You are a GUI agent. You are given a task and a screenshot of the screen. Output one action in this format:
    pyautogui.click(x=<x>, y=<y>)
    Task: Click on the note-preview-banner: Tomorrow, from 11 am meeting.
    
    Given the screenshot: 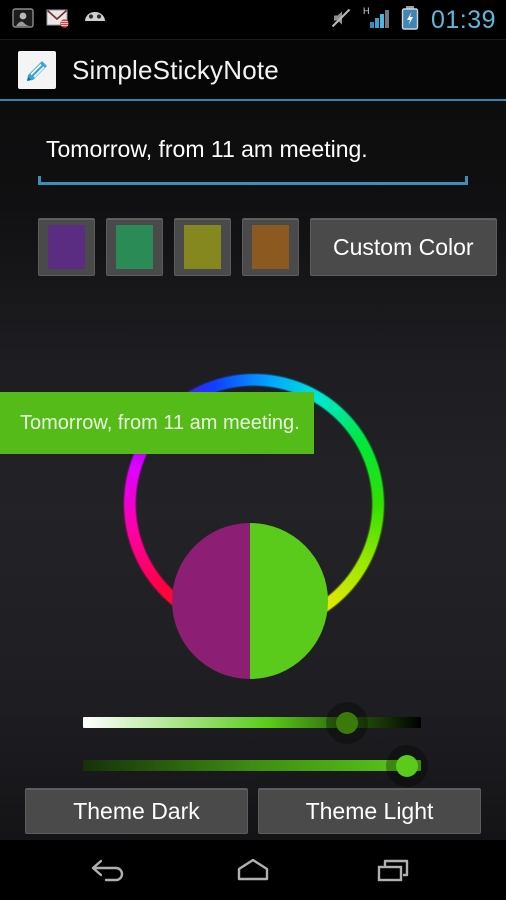 What is the action you would take?
    pyautogui.click(x=157, y=423)
    